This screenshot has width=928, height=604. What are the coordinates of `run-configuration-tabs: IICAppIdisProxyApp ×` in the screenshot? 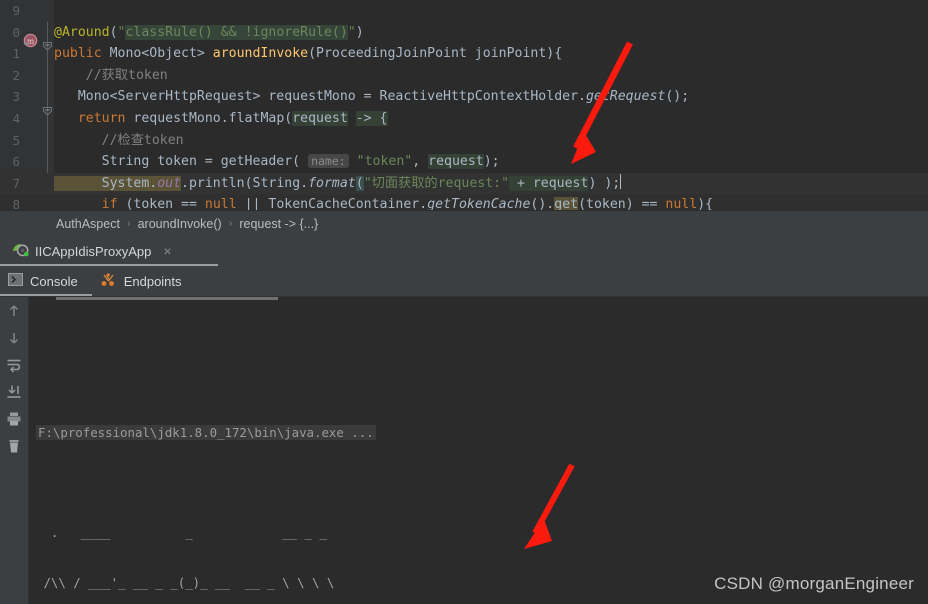 It's located at (464, 251).